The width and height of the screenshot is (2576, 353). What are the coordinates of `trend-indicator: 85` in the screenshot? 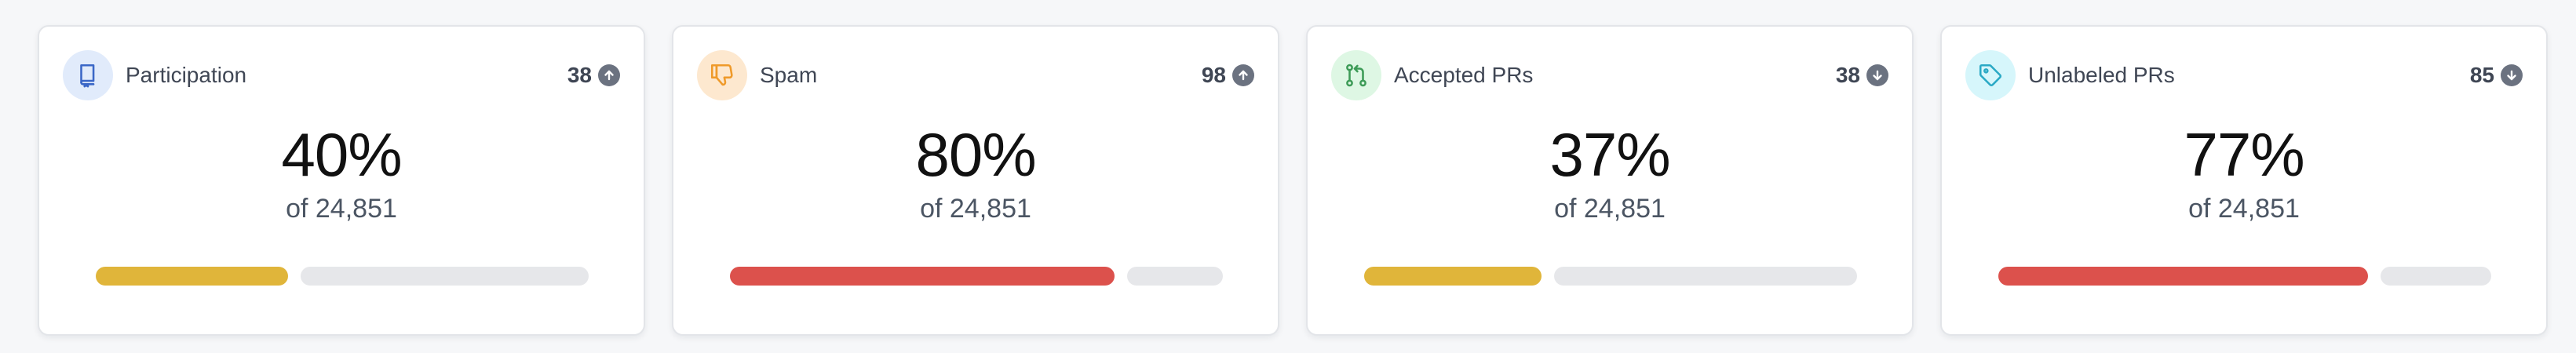 It's located at (2496, 75).